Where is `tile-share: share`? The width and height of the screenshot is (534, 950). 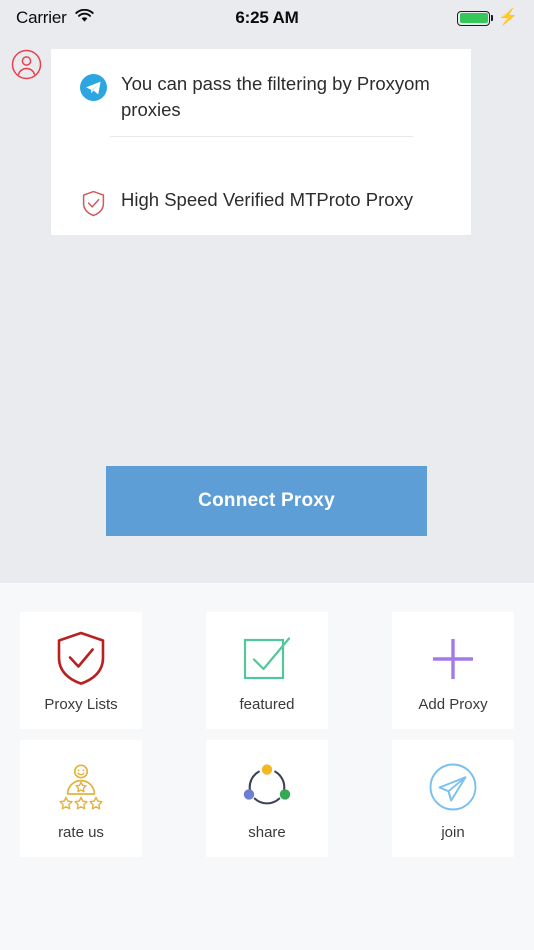 tile-share: share is located at coordinates (267, 798).